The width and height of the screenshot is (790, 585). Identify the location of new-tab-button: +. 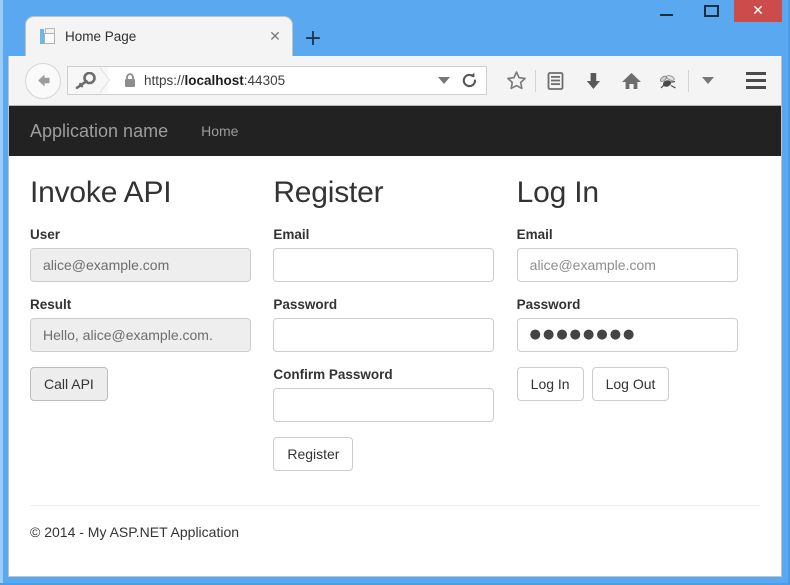
(313, 38).